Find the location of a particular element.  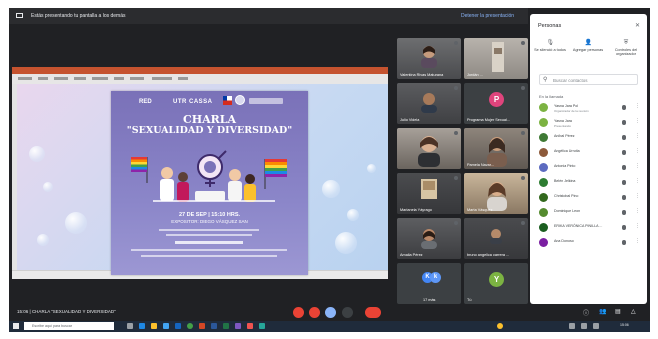

windows-start-icon is located at coordinates (16, 326).